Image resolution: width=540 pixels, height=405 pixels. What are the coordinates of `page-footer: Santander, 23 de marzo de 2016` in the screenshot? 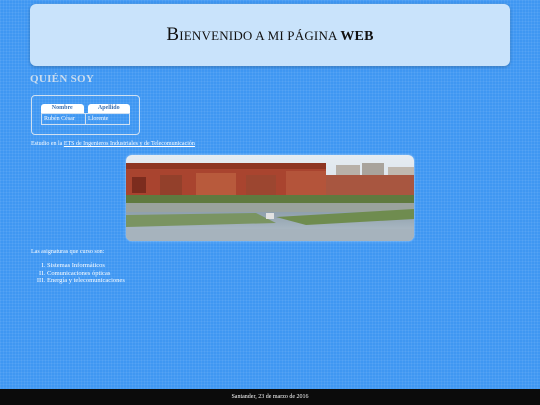 It's located at (270, 397).